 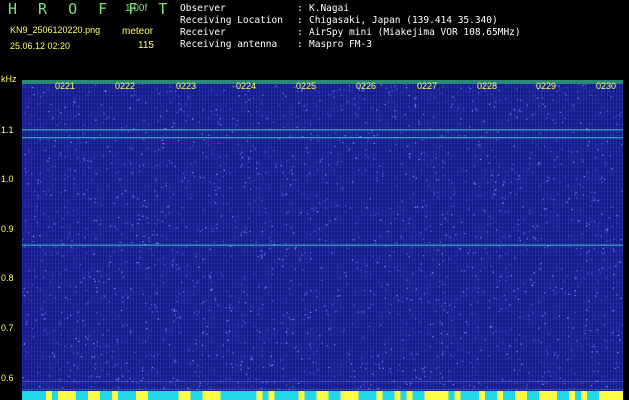 I want to click on metadata-value: Maspro FM-3, so click(x=340, y=44).